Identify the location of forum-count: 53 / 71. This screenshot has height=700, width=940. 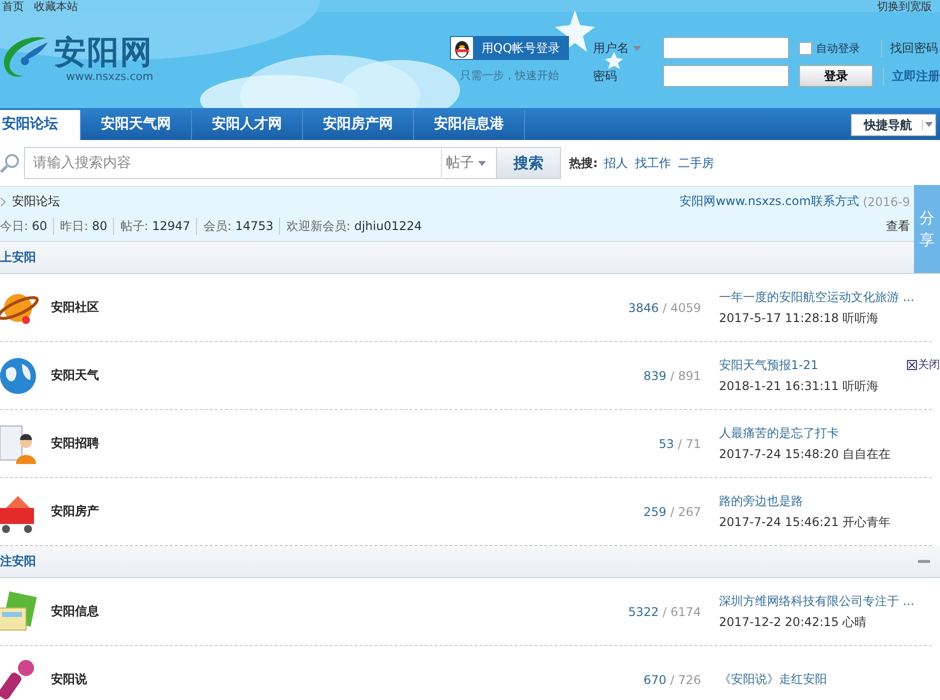
(679, 443).